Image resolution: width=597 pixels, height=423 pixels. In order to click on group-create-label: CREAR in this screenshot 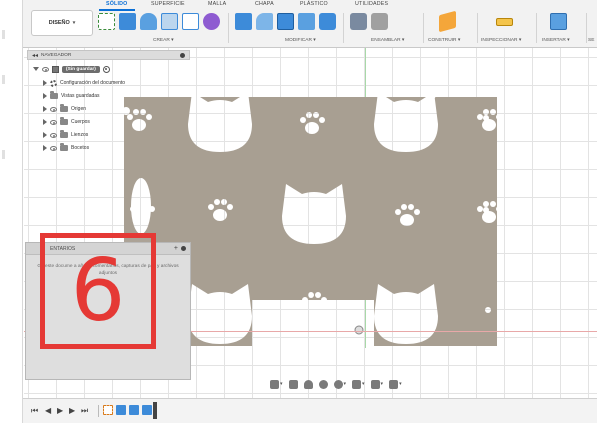, I will do `click(161, 40)`.